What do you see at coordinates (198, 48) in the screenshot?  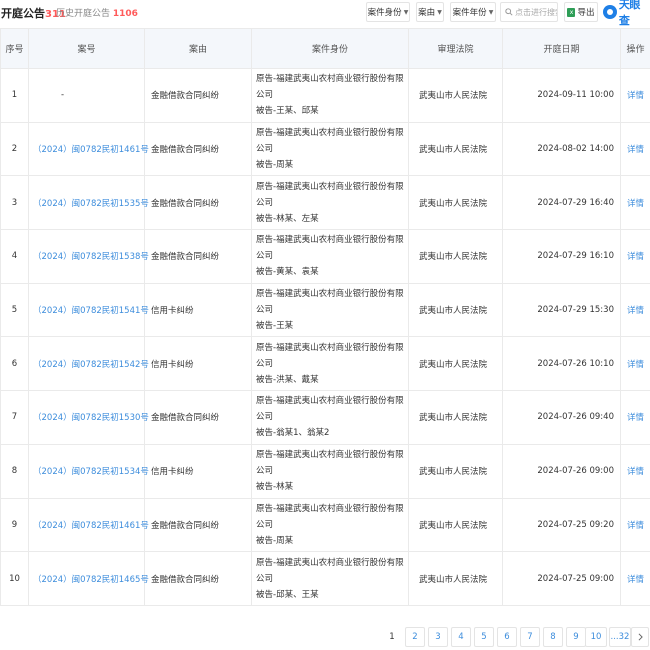 I see `column-header-cause: 案由` at bounding box center [198, 48].